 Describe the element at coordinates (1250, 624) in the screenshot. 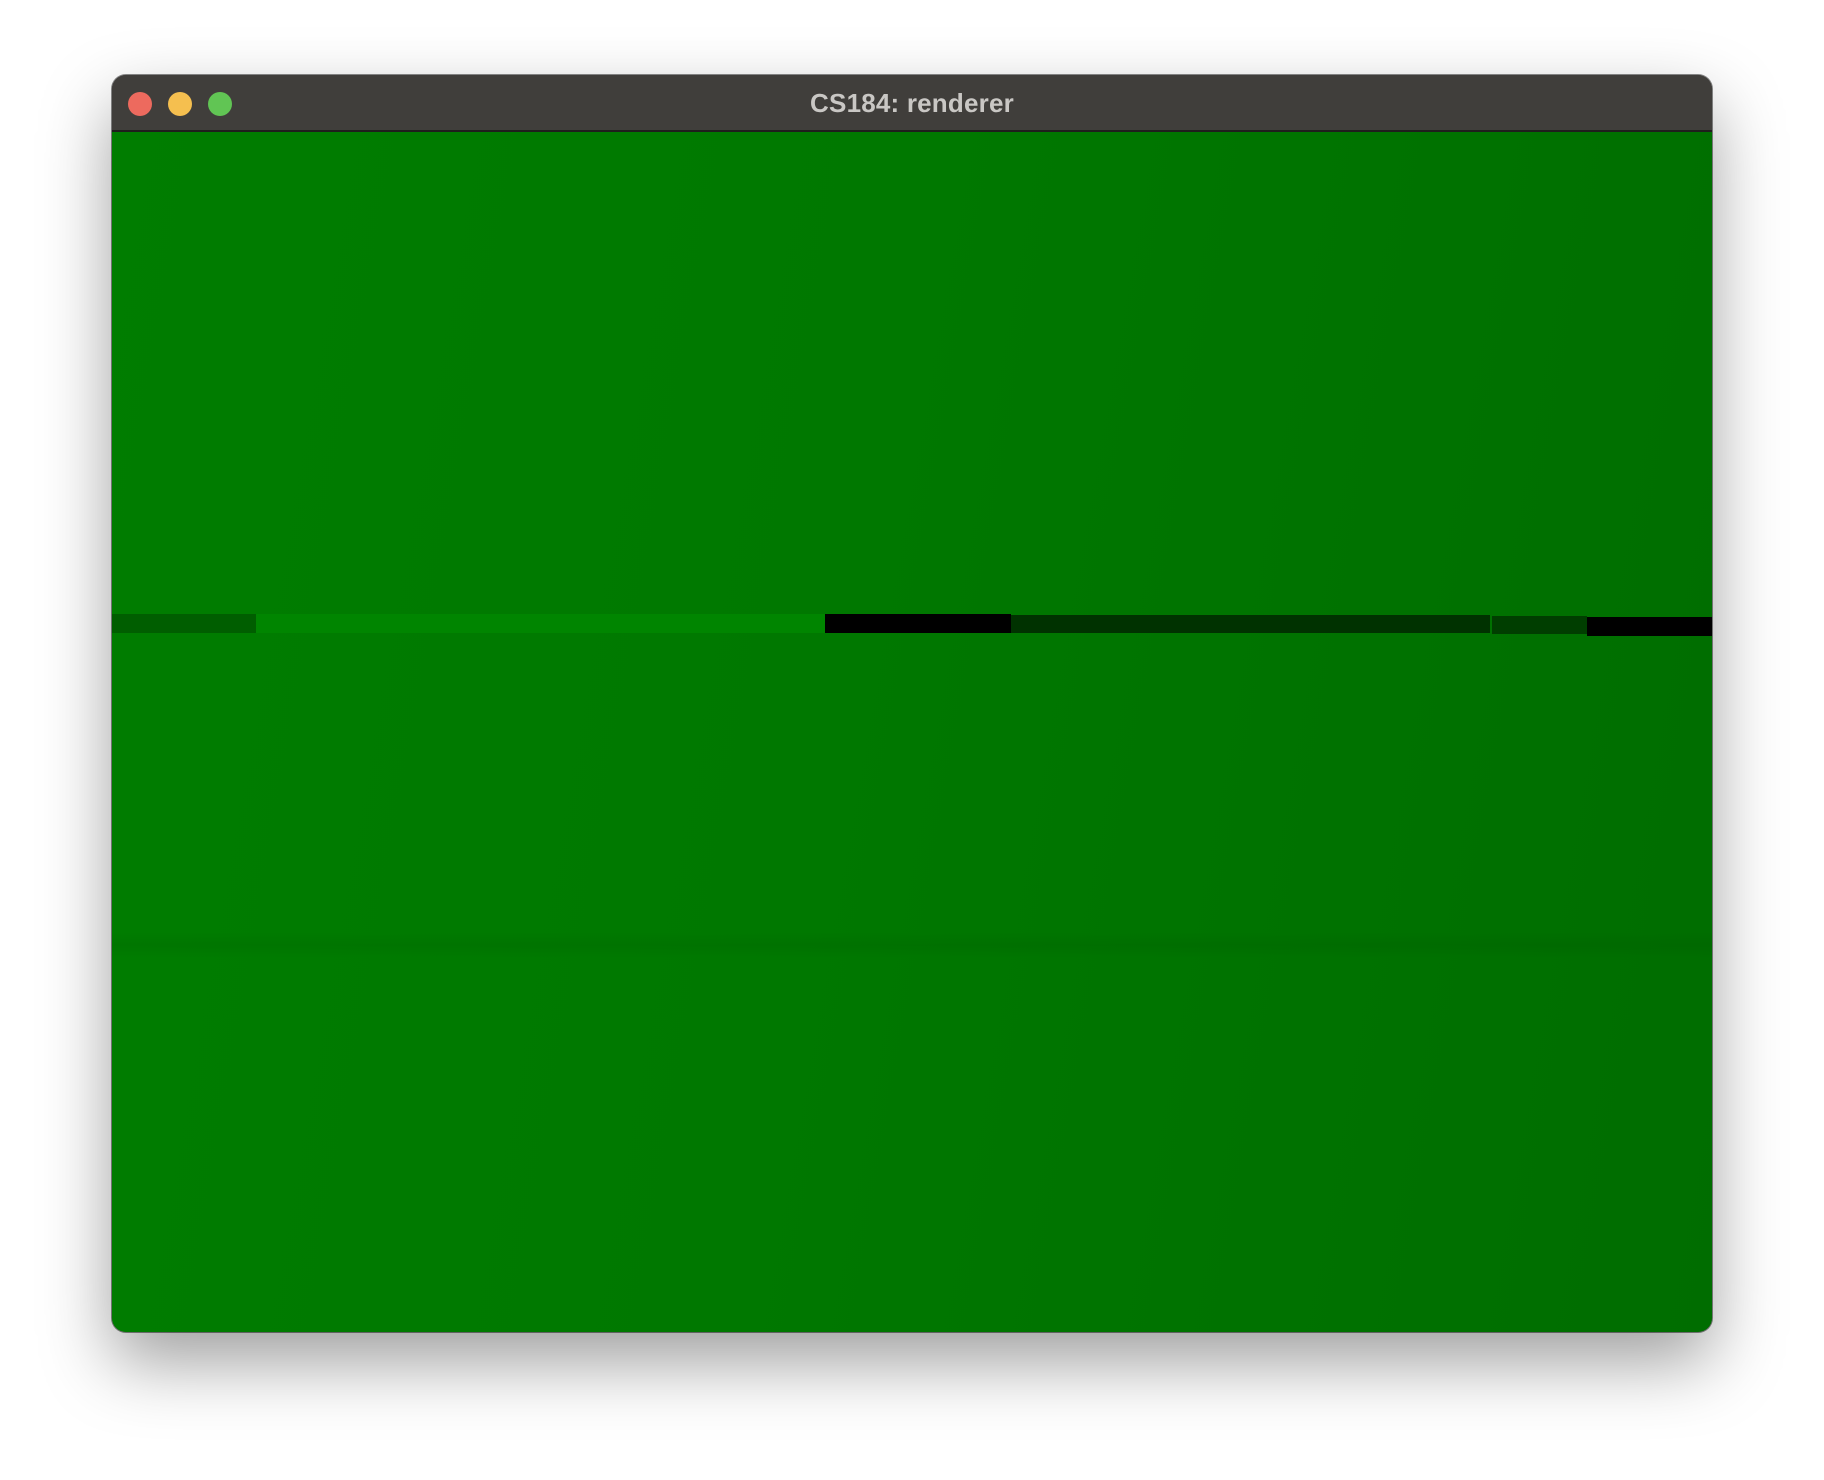

I see `stripe-segment-deep-green` at that location.